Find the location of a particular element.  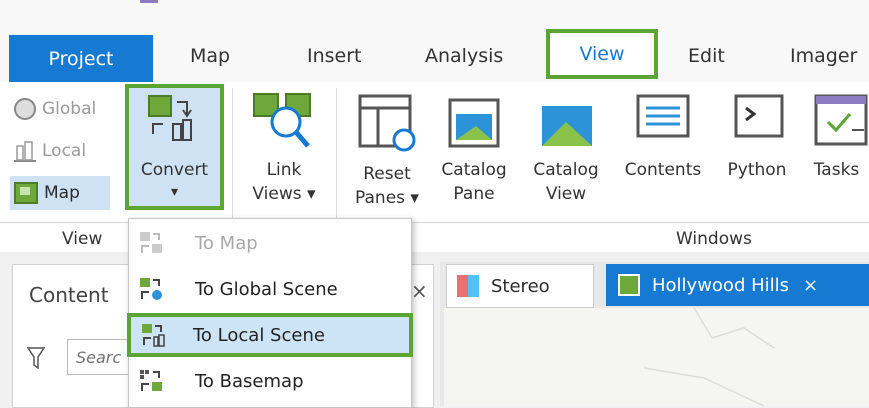

tab-stereo: Stereo is located at coordinates (520, 286).